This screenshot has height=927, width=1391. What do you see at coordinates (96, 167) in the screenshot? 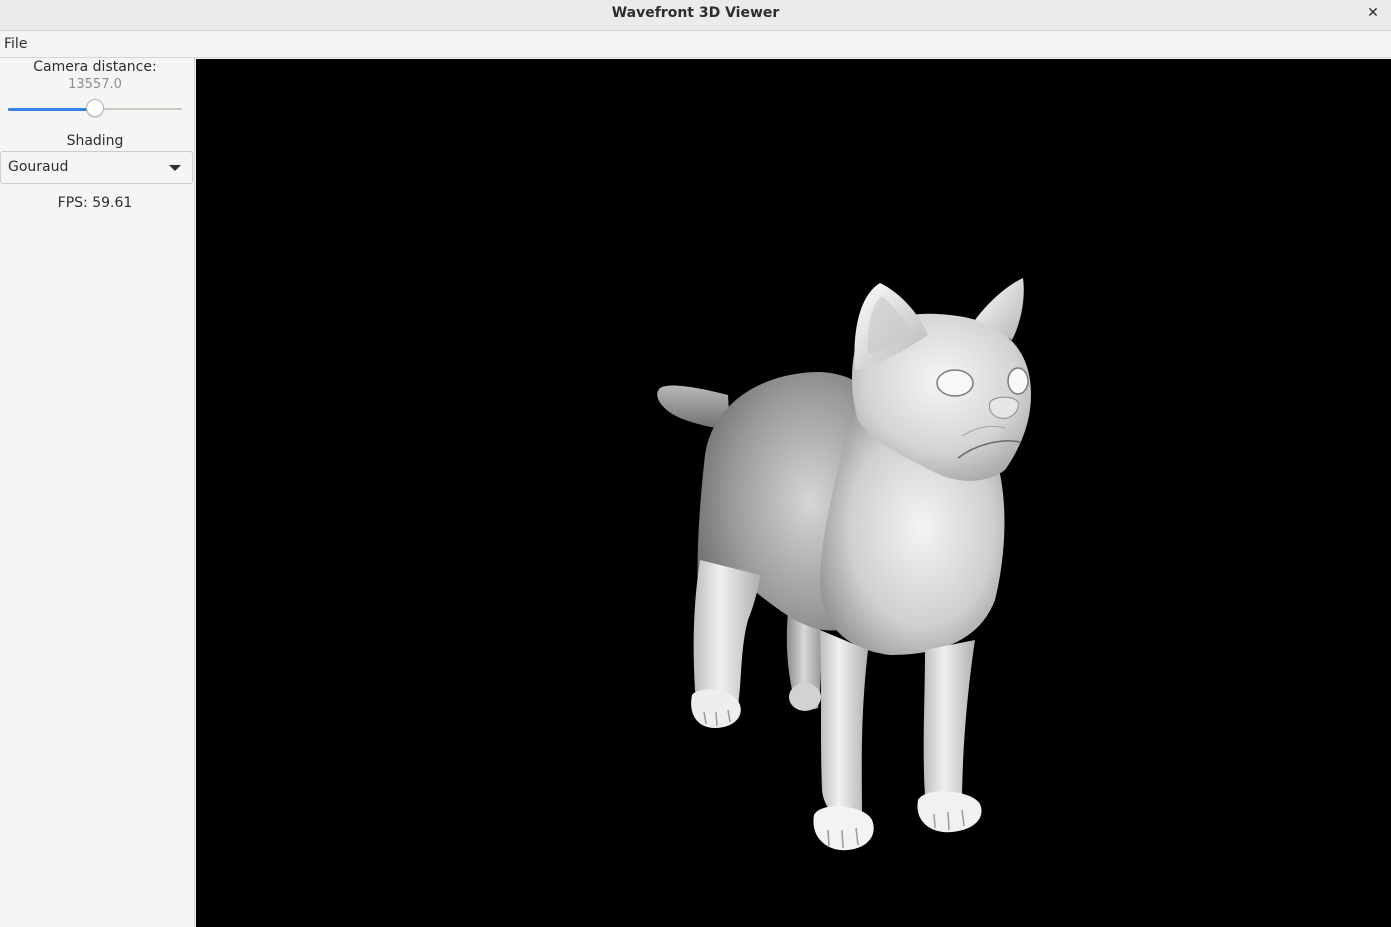
I see `shading-dropdown: Gouraud` at bounding box center [96, 167].